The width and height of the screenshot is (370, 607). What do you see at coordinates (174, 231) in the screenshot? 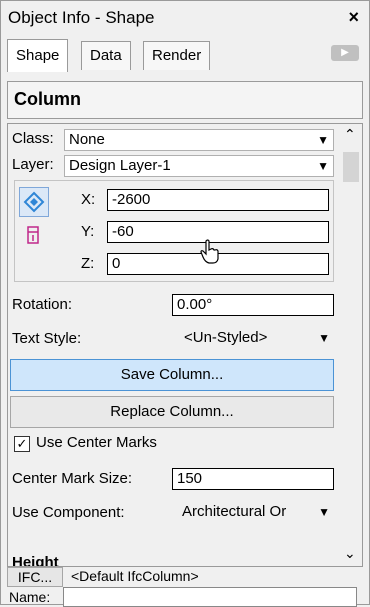
I see `position-group: X: -2600 Y: -60 Z: 0` at bounding box center [174, 231].